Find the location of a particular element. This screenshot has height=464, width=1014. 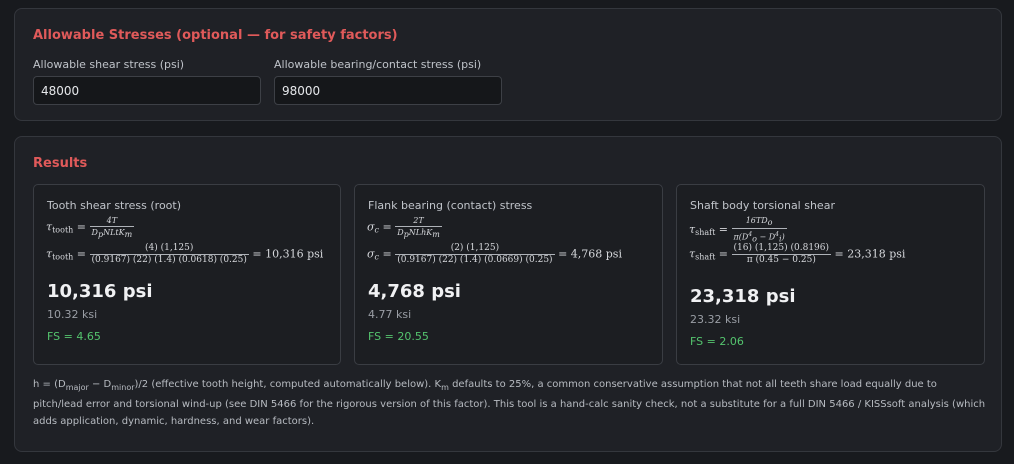

formula-result: = 23,318 psi is located at coordinates (870, 254).